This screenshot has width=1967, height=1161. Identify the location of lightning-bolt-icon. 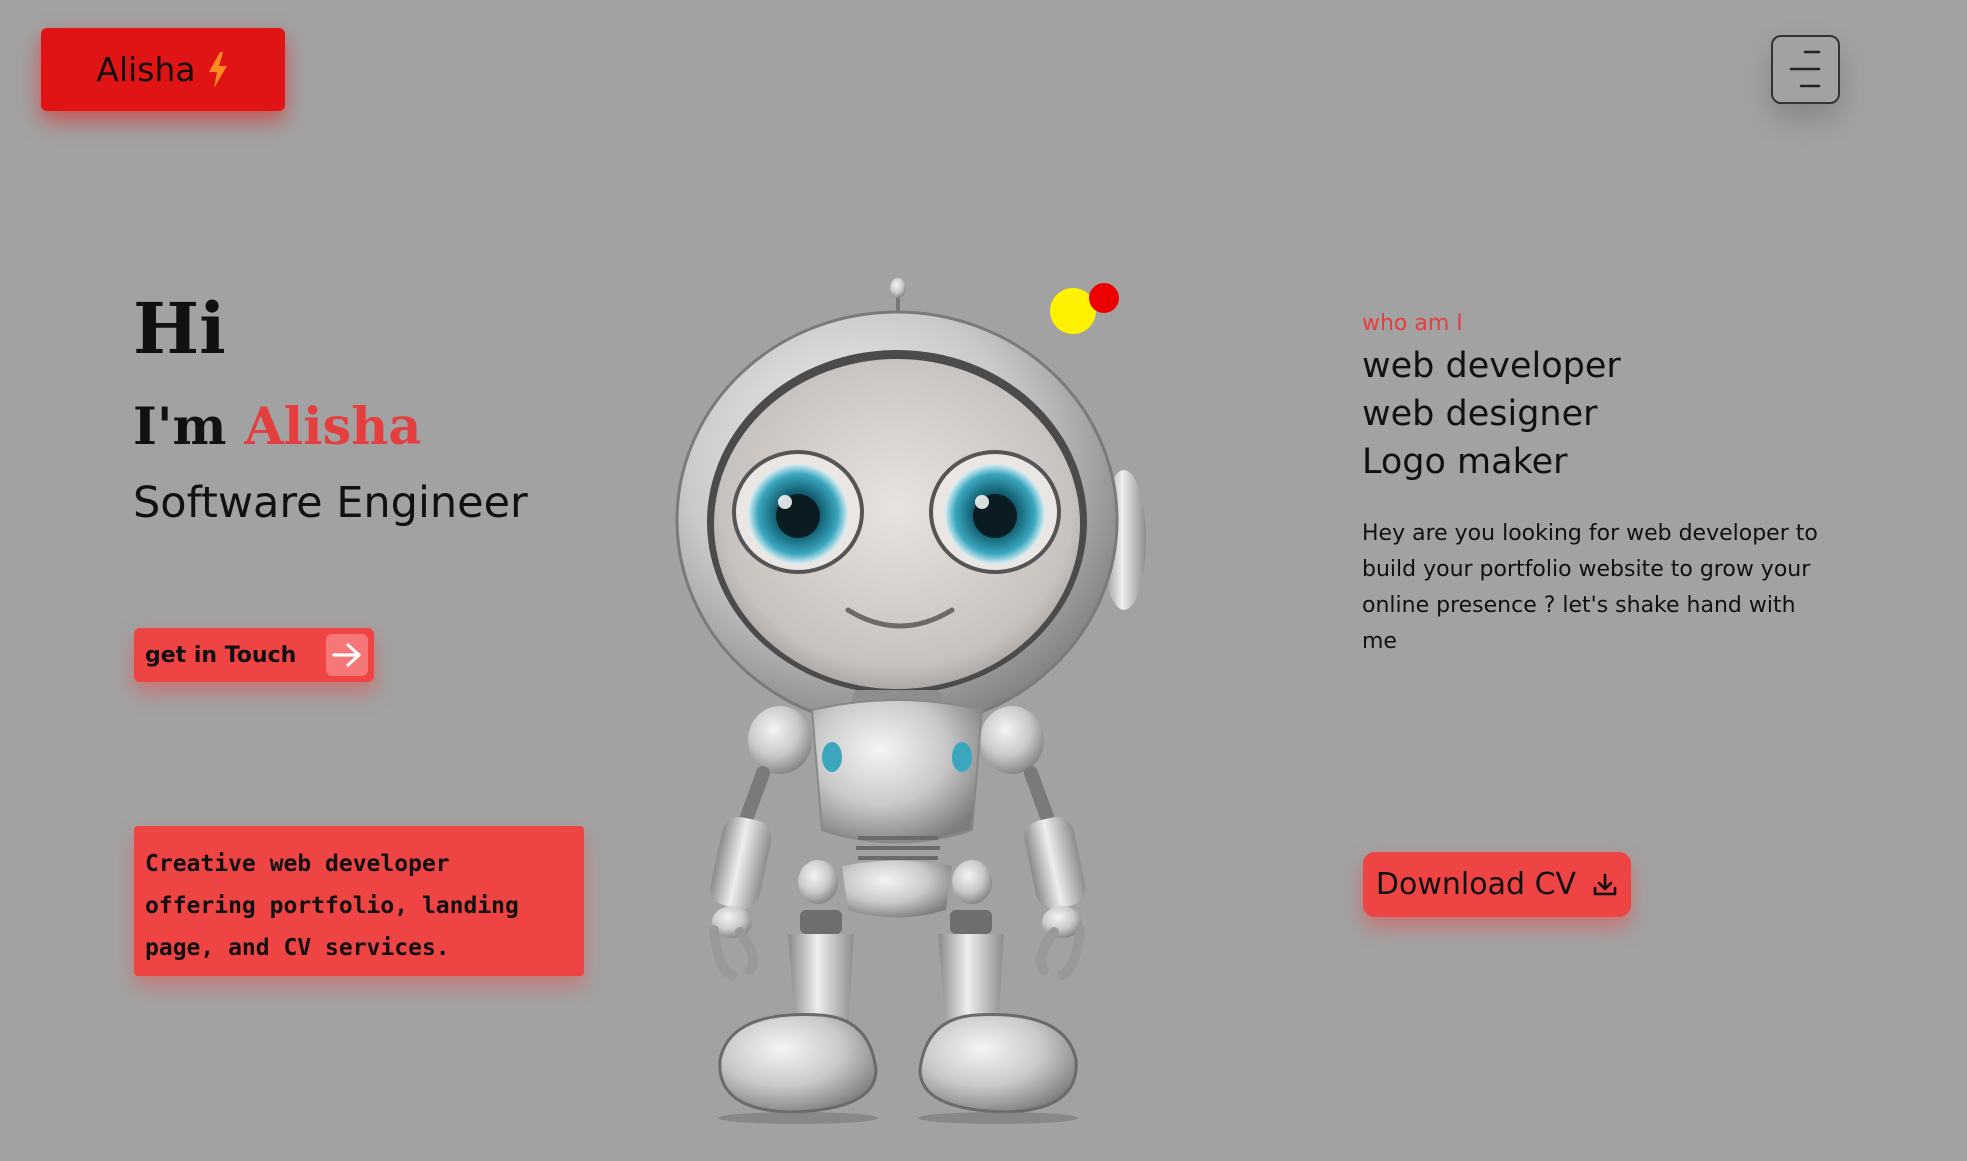
(217, 69).